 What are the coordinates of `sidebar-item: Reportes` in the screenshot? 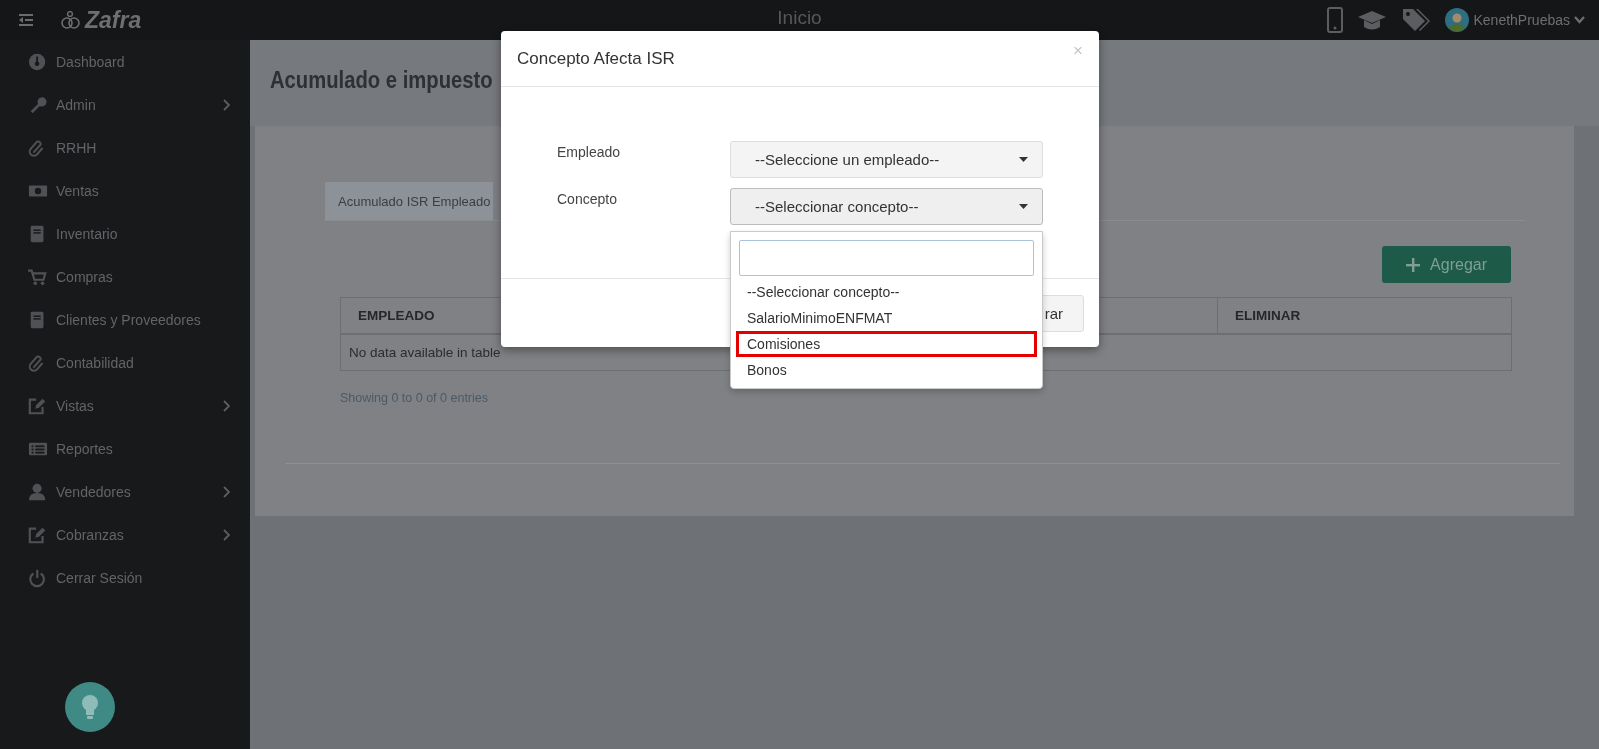 It's located at (84, 448).